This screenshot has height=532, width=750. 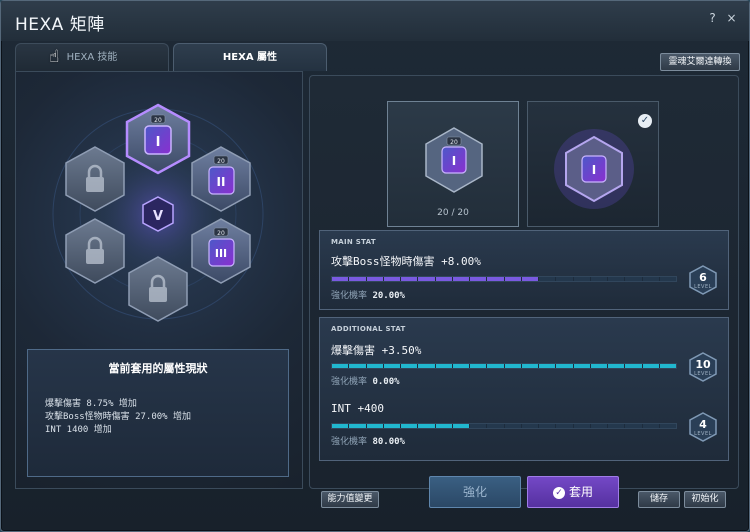 I want to click on additional-stat-name: INT +400, so click(x=357, y=408).